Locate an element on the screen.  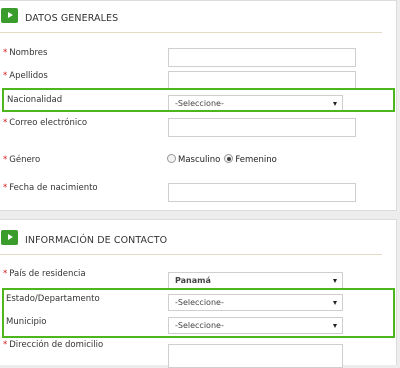
fecha-input is located at coordinates (262, 192).